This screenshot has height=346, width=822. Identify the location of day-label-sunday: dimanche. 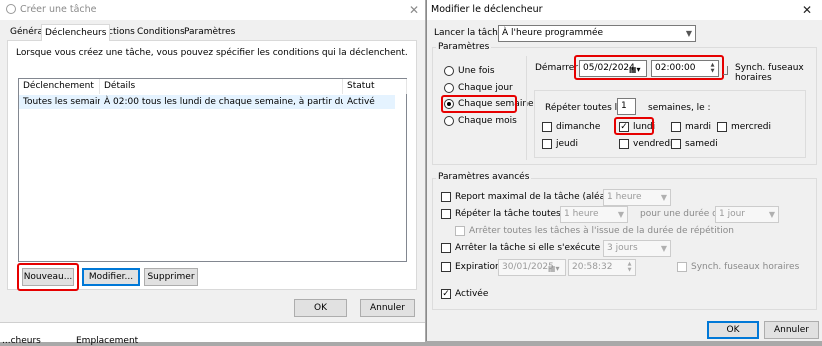
(578, 127).